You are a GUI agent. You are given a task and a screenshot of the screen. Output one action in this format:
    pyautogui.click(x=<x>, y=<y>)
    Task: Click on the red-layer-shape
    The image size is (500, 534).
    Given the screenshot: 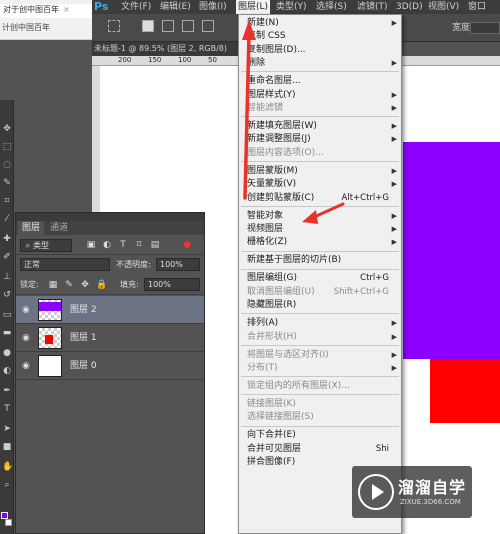 What is the action you would take?
    pyautogui.click(x=465, y=391)
    